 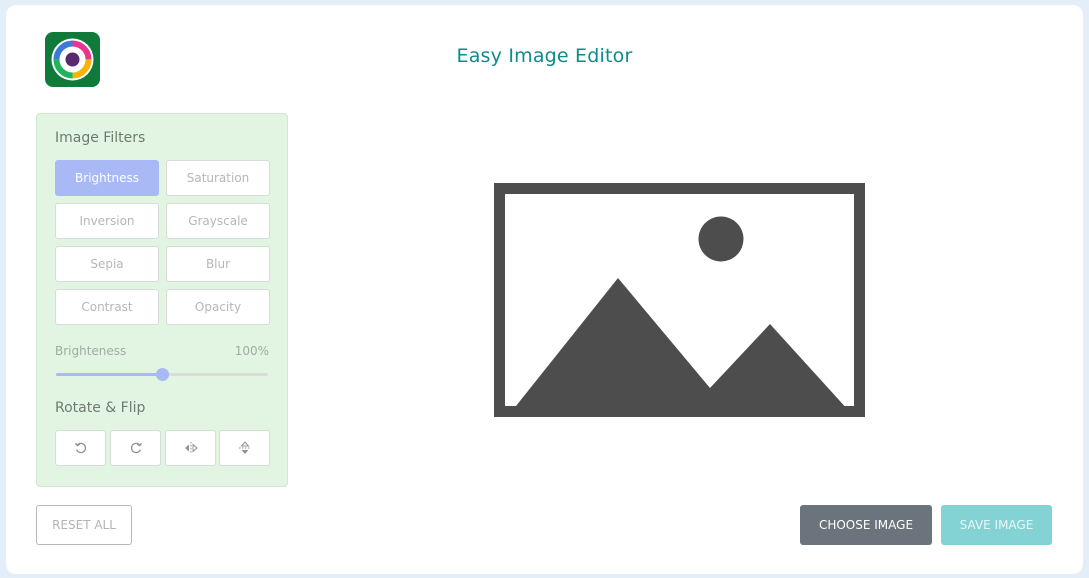 What do you see at coordinates (91, 351) in the screenshot?
I see `slider-label: Brighteness` at bounding box center [91, 351].